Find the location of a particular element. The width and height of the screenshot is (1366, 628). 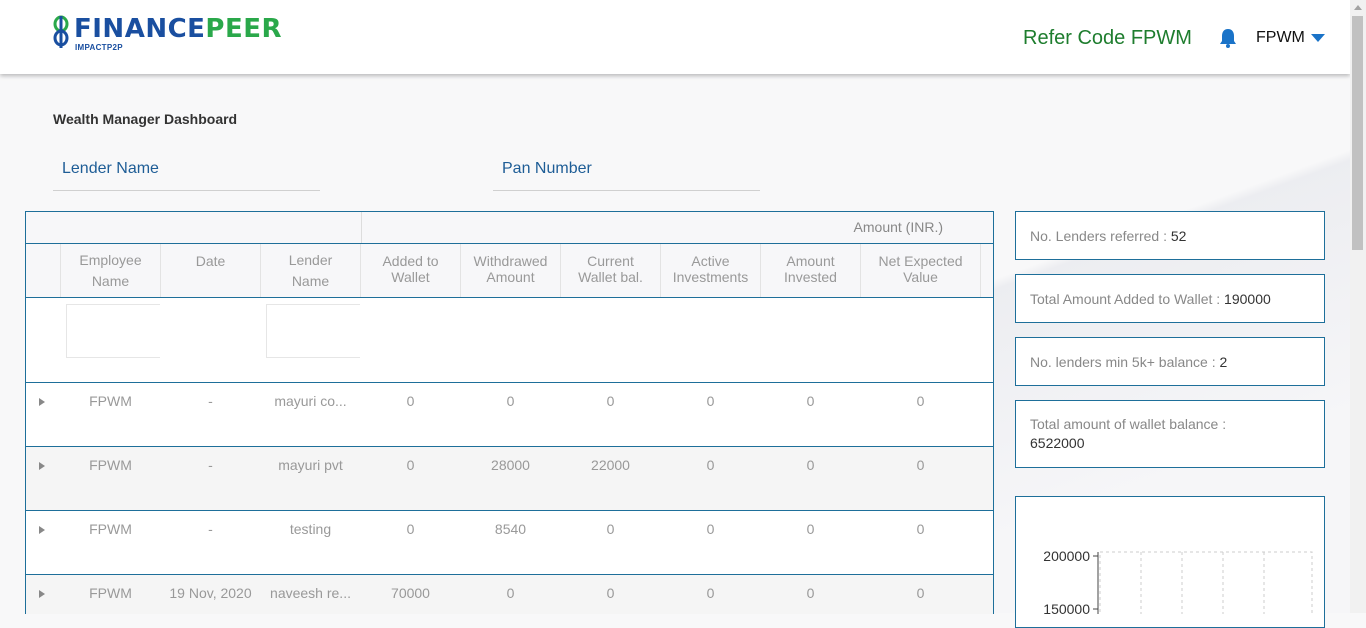

y-tick-label: 200000 is located at coordinates (1066, 556).